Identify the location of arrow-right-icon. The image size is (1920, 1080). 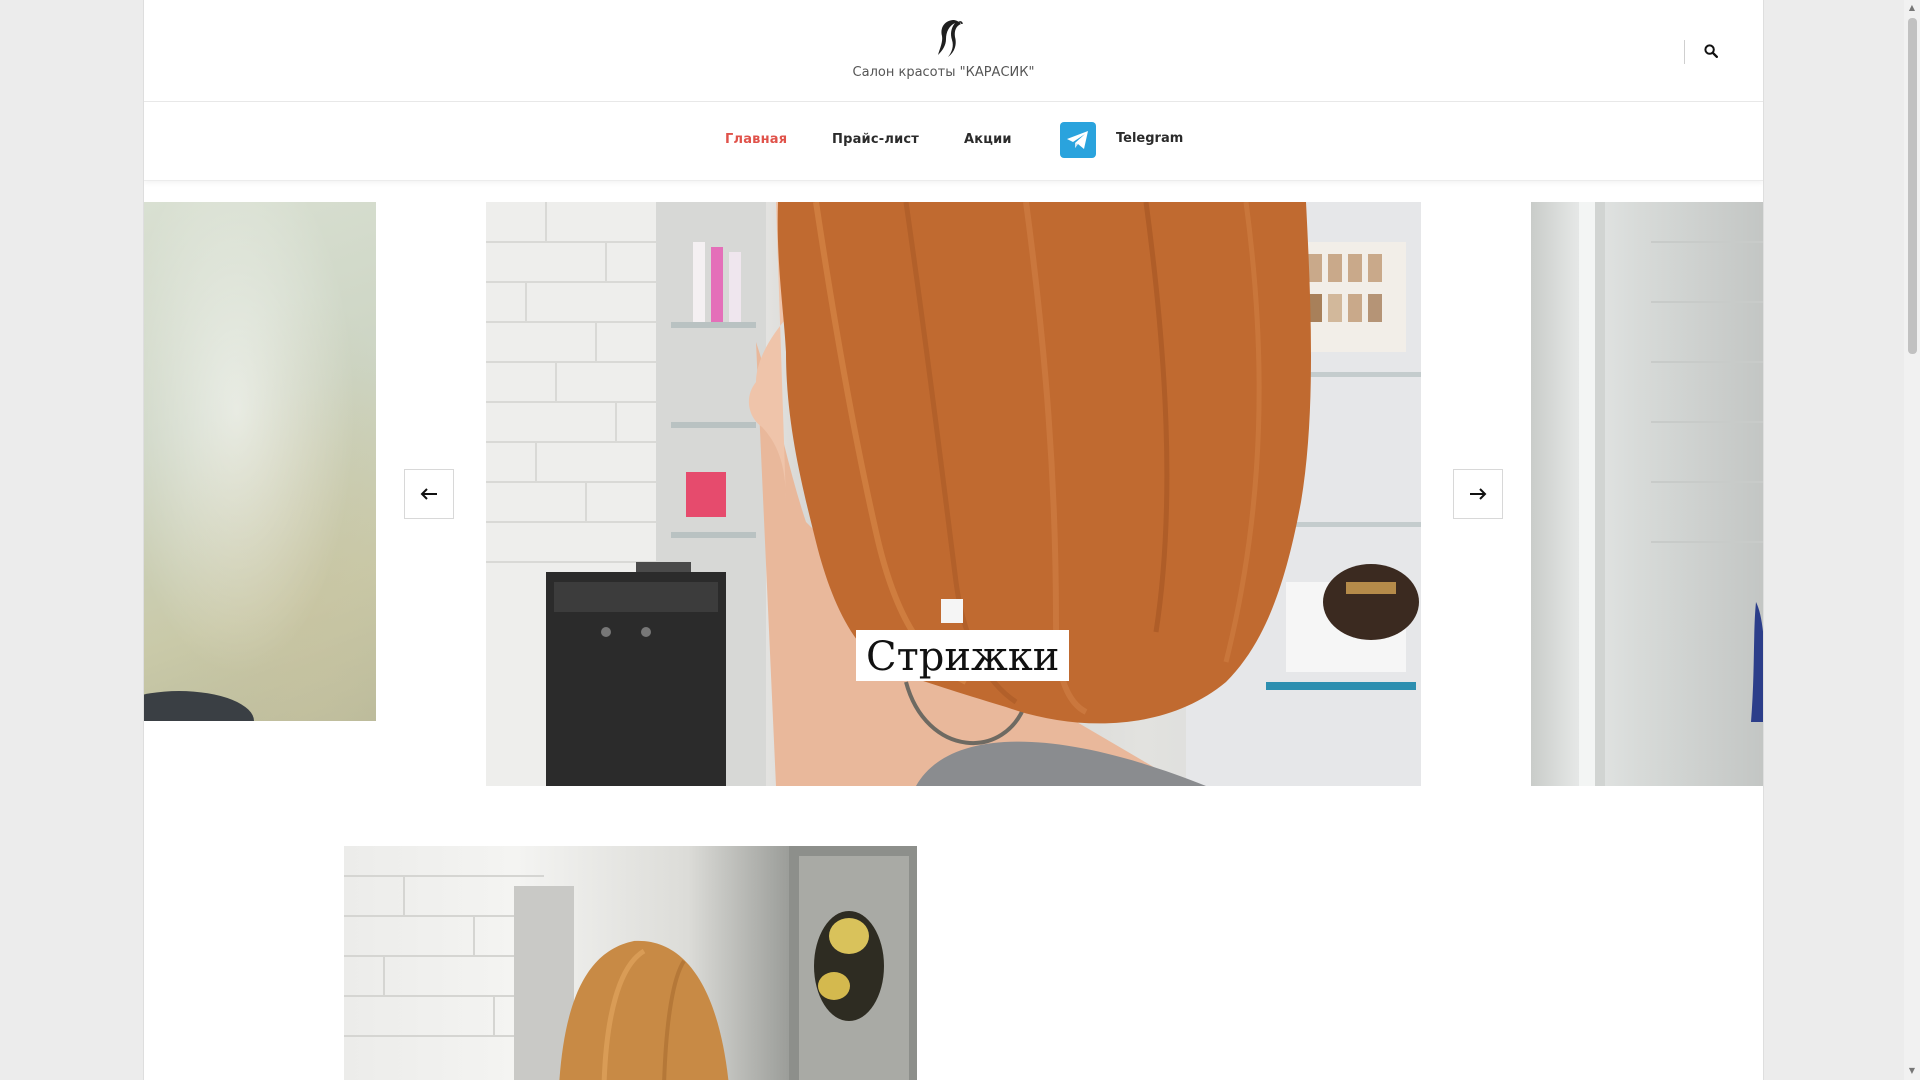
(1478, 494).